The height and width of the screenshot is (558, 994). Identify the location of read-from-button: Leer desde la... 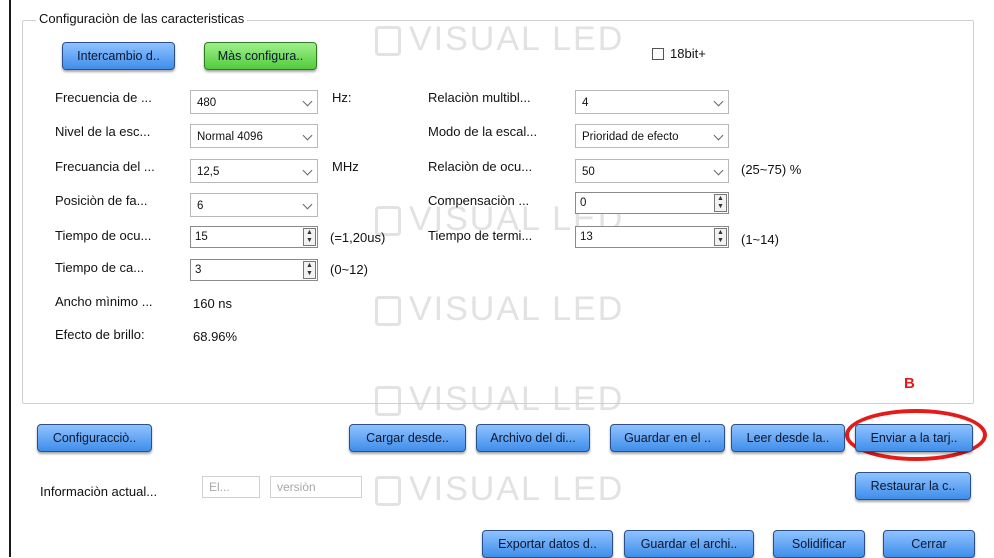
(788, 438).